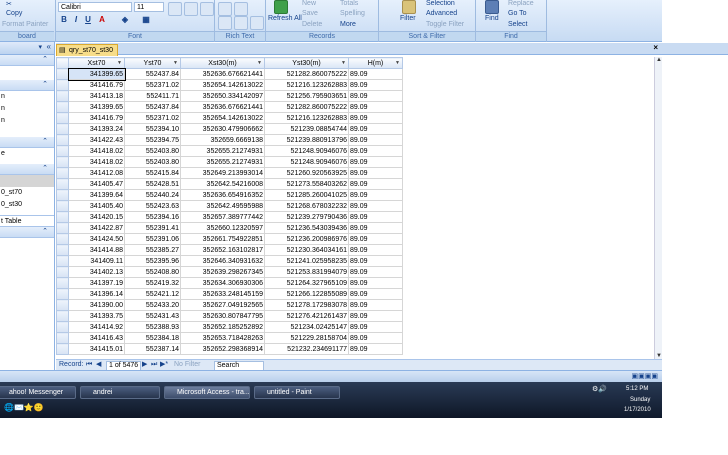 Image resolution: width=728 pixels, height=455 pixels. Describe the element at coordinates (25, 24) in the screenshot. I see `format-painter-button: Format Painter` at that location.